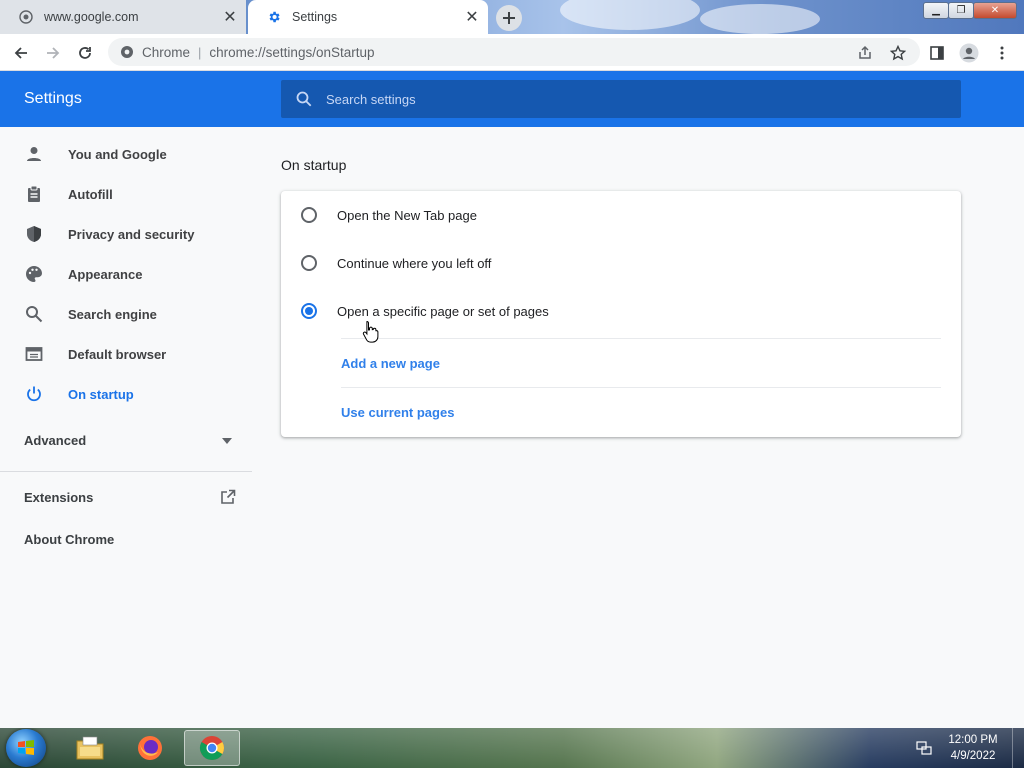 The width and height of the screenshot is (1024, 768). I want to click on sidebar-item-search-engine: Search engine, so click(126, 314).